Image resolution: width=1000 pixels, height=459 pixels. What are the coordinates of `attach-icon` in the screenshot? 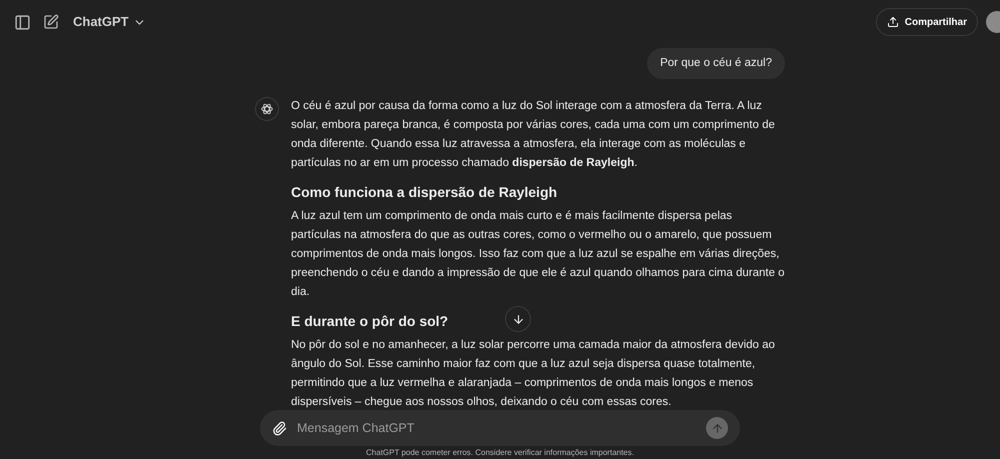 It's located at (279, 428).